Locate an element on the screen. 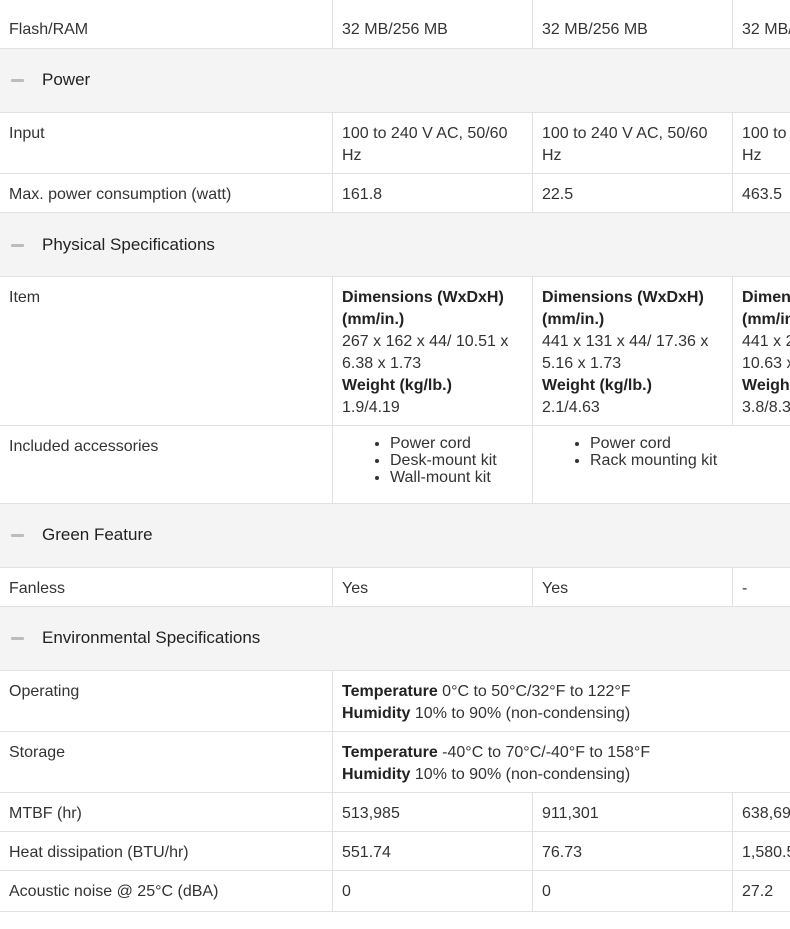  value-cell: 27.2 is located at coordinates (761, 891).